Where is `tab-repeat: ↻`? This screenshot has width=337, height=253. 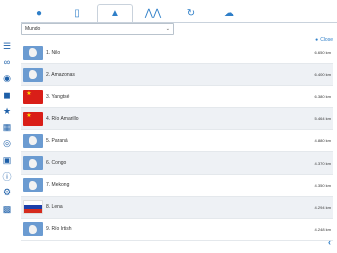 tab-repeat: ↻ is located at coordinates (191, 13).